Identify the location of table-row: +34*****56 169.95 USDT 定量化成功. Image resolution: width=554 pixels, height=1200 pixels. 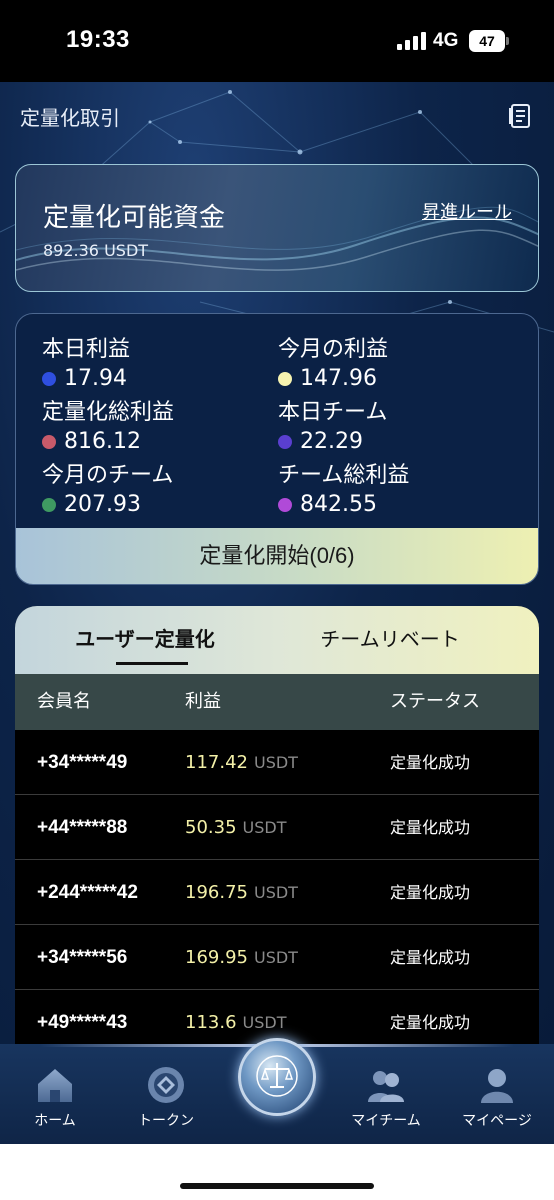
(277, 957).